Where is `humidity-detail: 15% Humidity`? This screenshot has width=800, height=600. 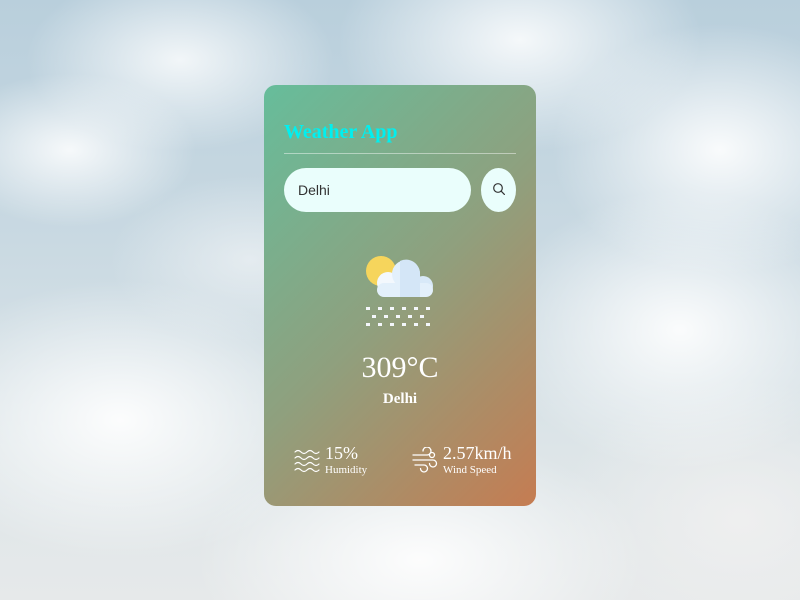
humidity-detail: 15% Humidity is located at coordinates (330, 460).